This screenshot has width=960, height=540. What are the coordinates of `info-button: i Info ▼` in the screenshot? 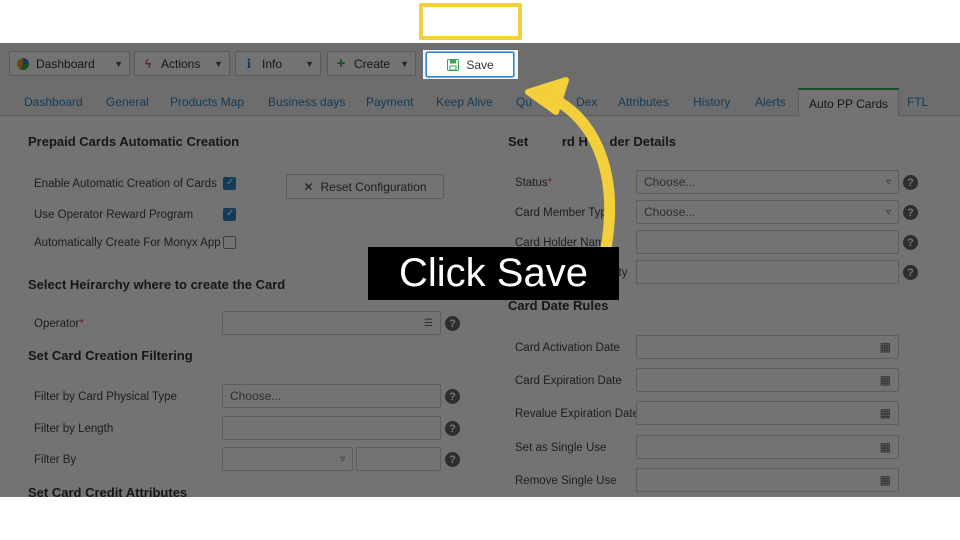 It's located at (278, 63).